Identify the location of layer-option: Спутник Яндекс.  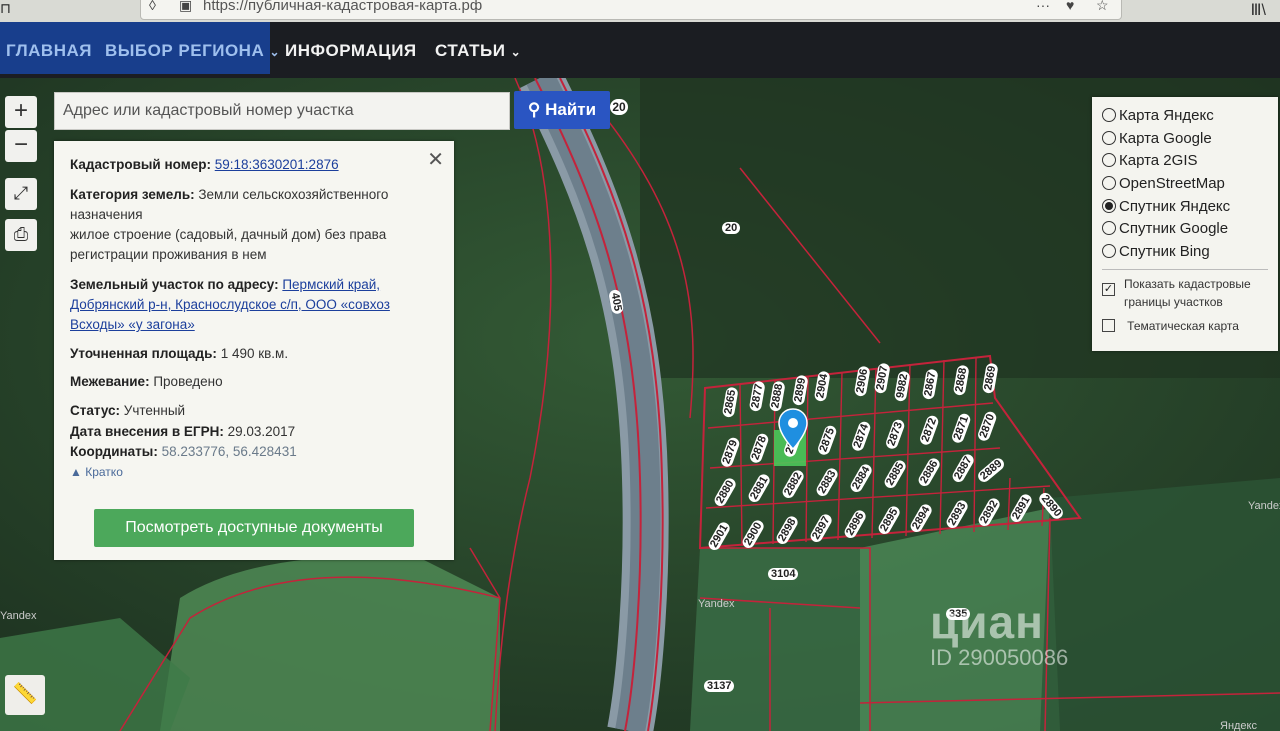
(1166, 207).